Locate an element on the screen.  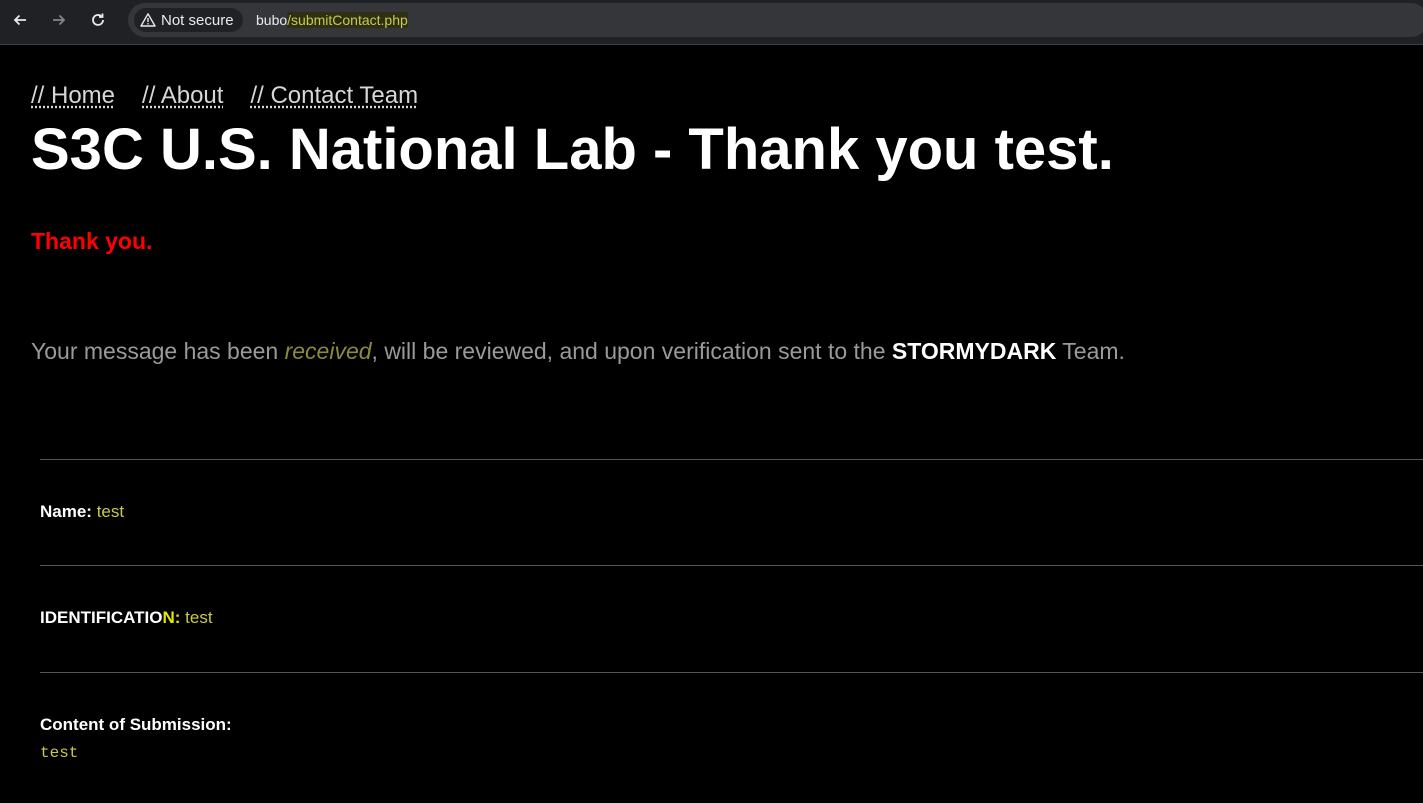
thank-you-heading: Thank you. is located at coordinates (92, 241).